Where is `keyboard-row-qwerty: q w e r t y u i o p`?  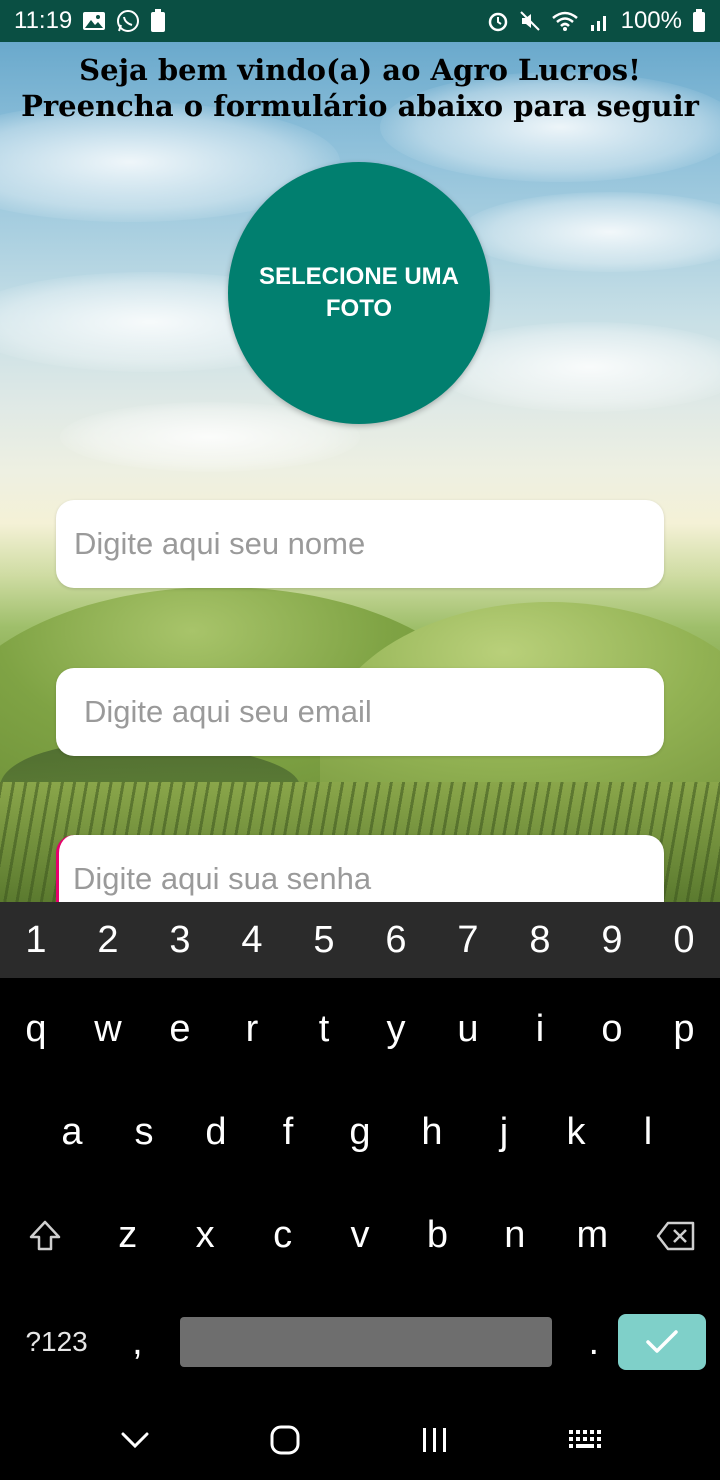 keyboard-row-qwerty: q w e r t y u i o p is located at coordinates (360, 1029).